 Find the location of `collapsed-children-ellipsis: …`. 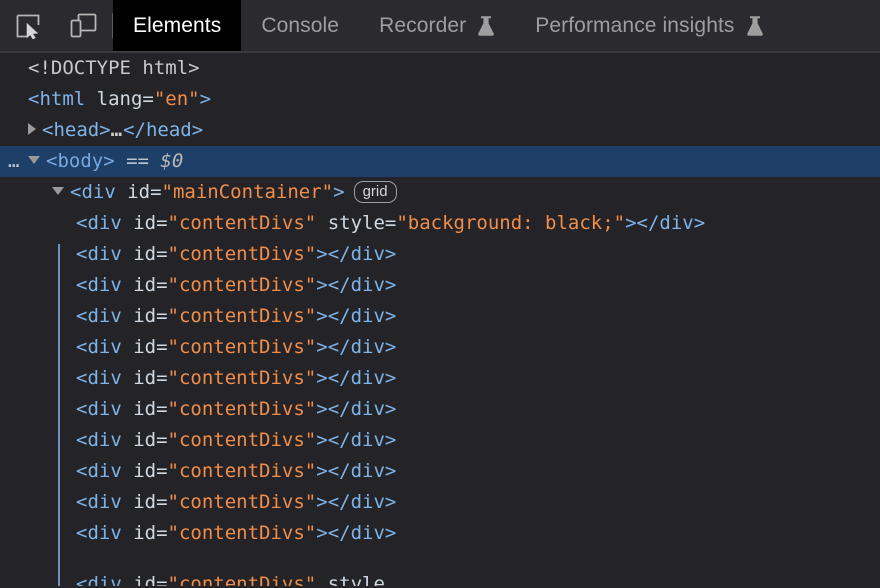

collapsed-children-ellipsis: … is located at coordinates (117, 130).